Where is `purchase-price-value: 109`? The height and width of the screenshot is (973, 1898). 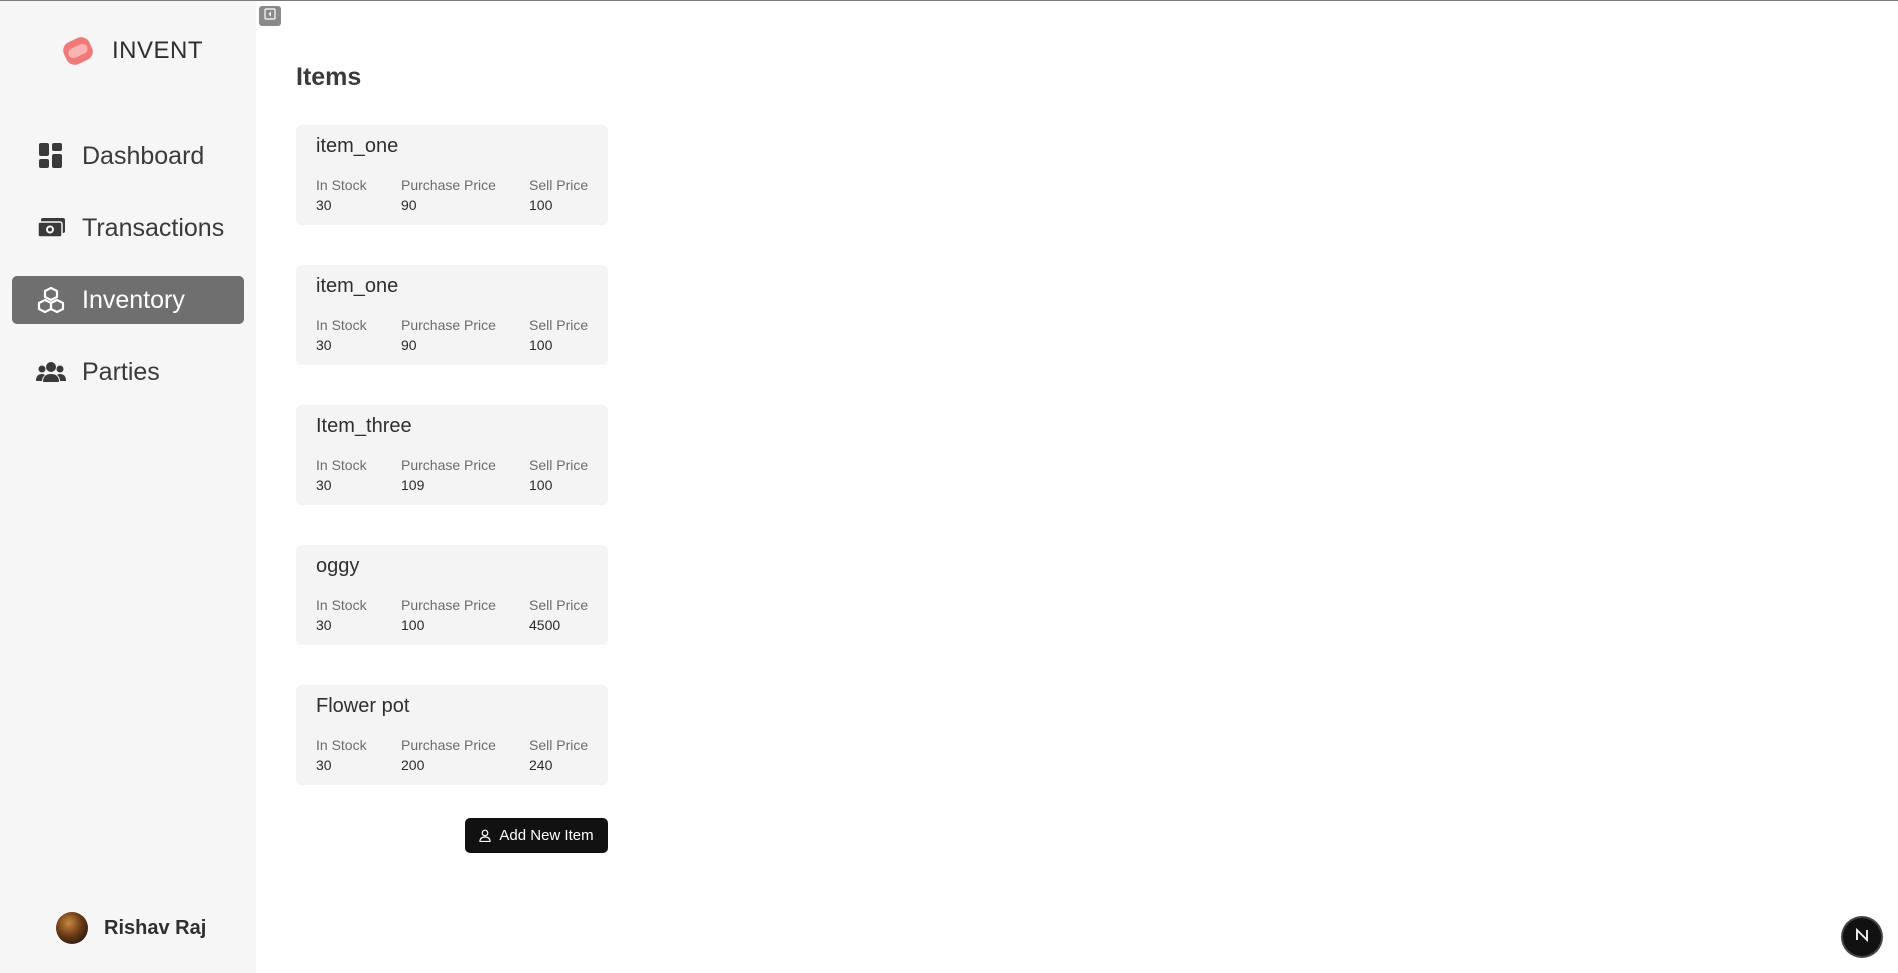
purchase-price-value: 109 is located at coordinates (413, 485).